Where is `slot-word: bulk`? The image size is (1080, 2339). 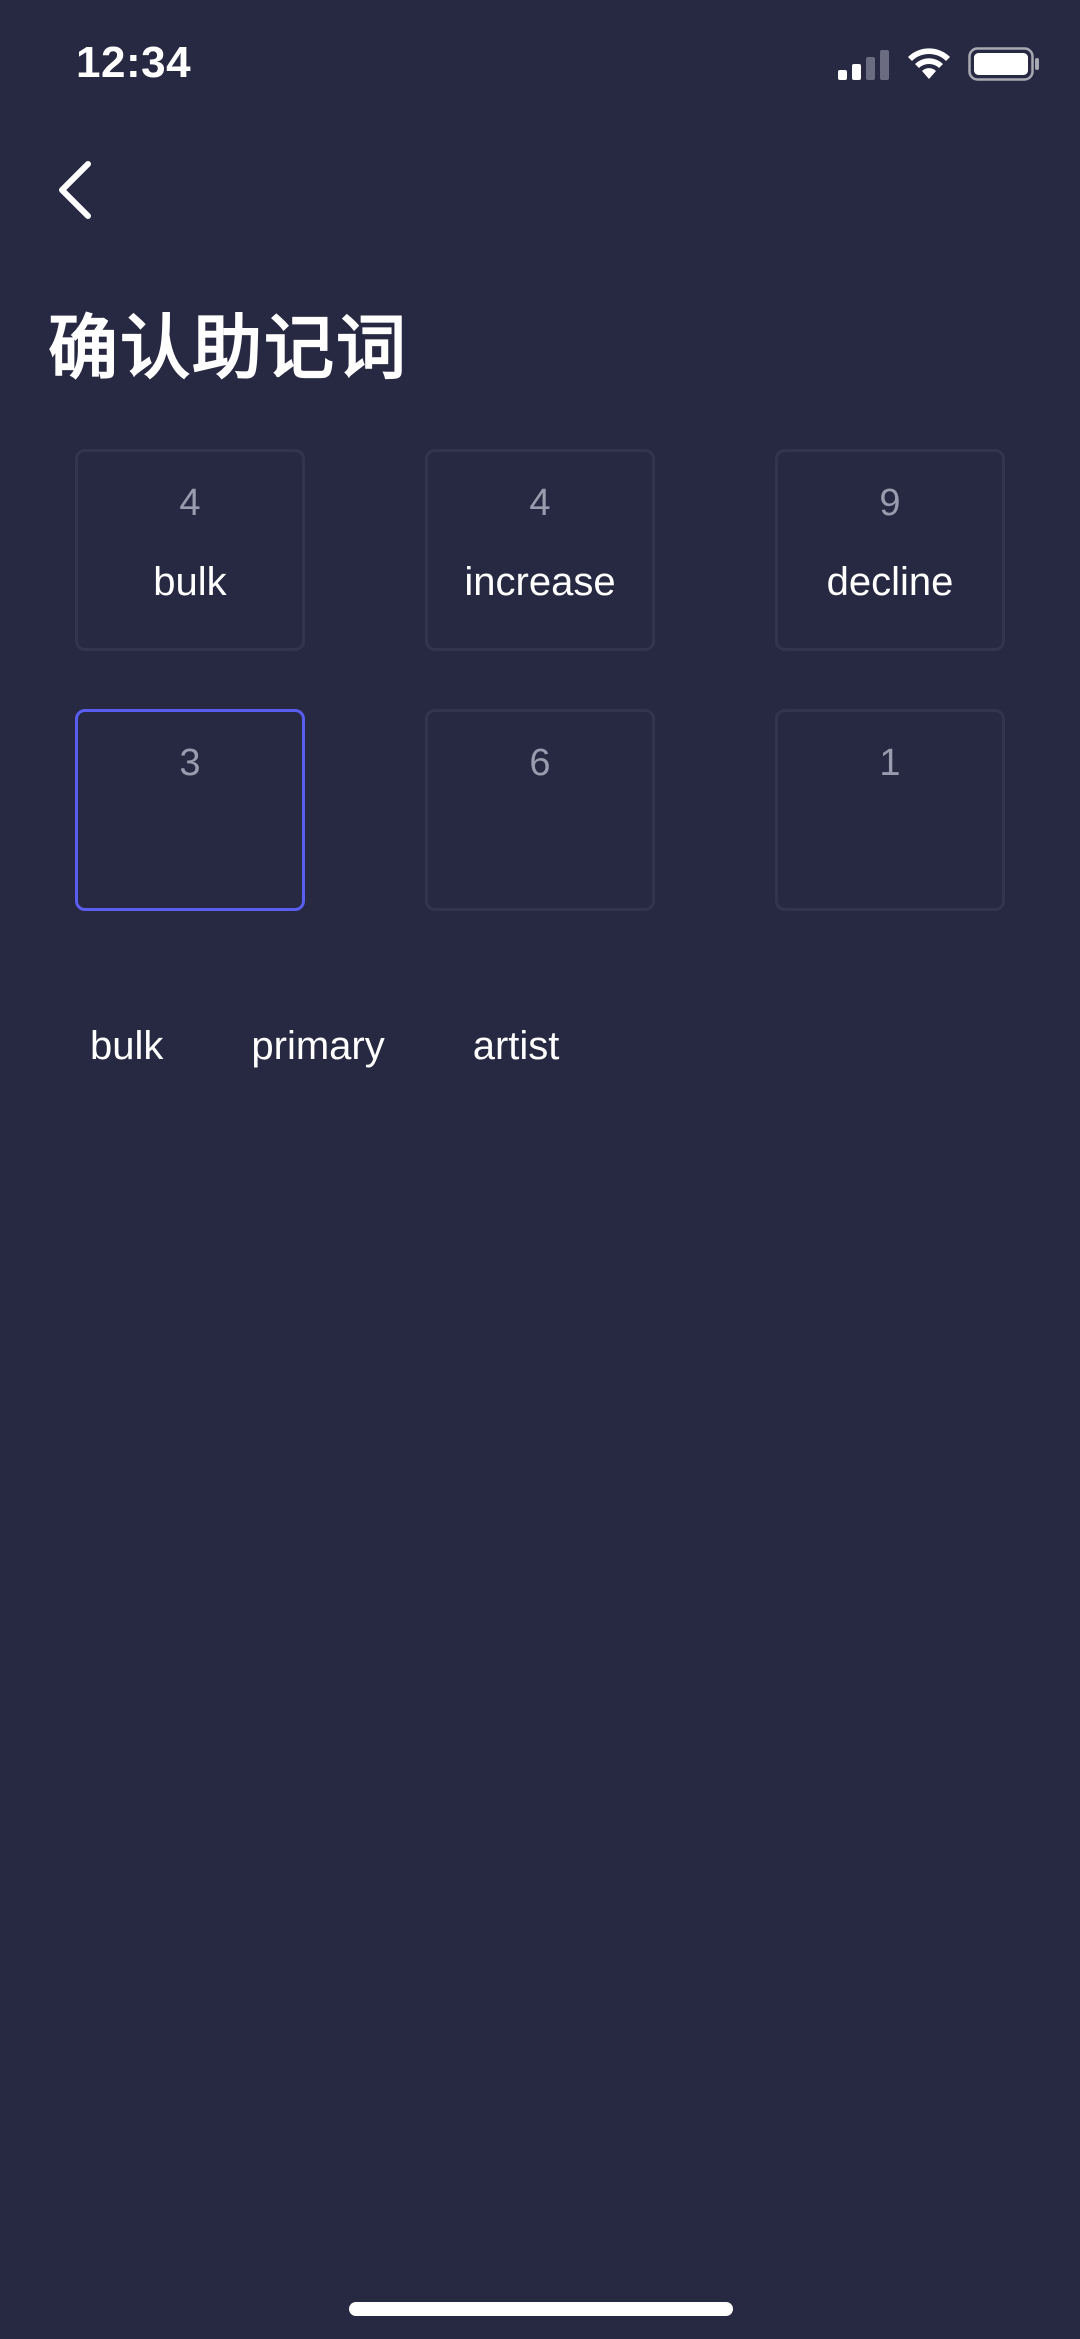
slot-word: bulk is located at coordinates (190, 582).